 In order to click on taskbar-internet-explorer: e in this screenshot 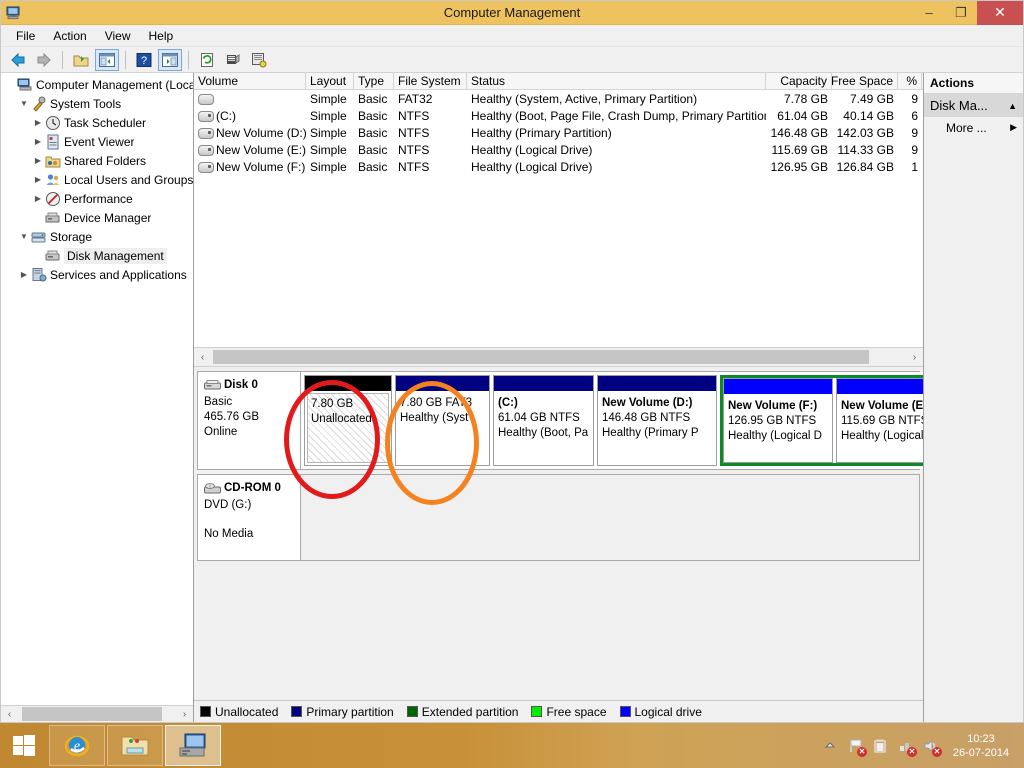, I will do `click(77, 745)`.